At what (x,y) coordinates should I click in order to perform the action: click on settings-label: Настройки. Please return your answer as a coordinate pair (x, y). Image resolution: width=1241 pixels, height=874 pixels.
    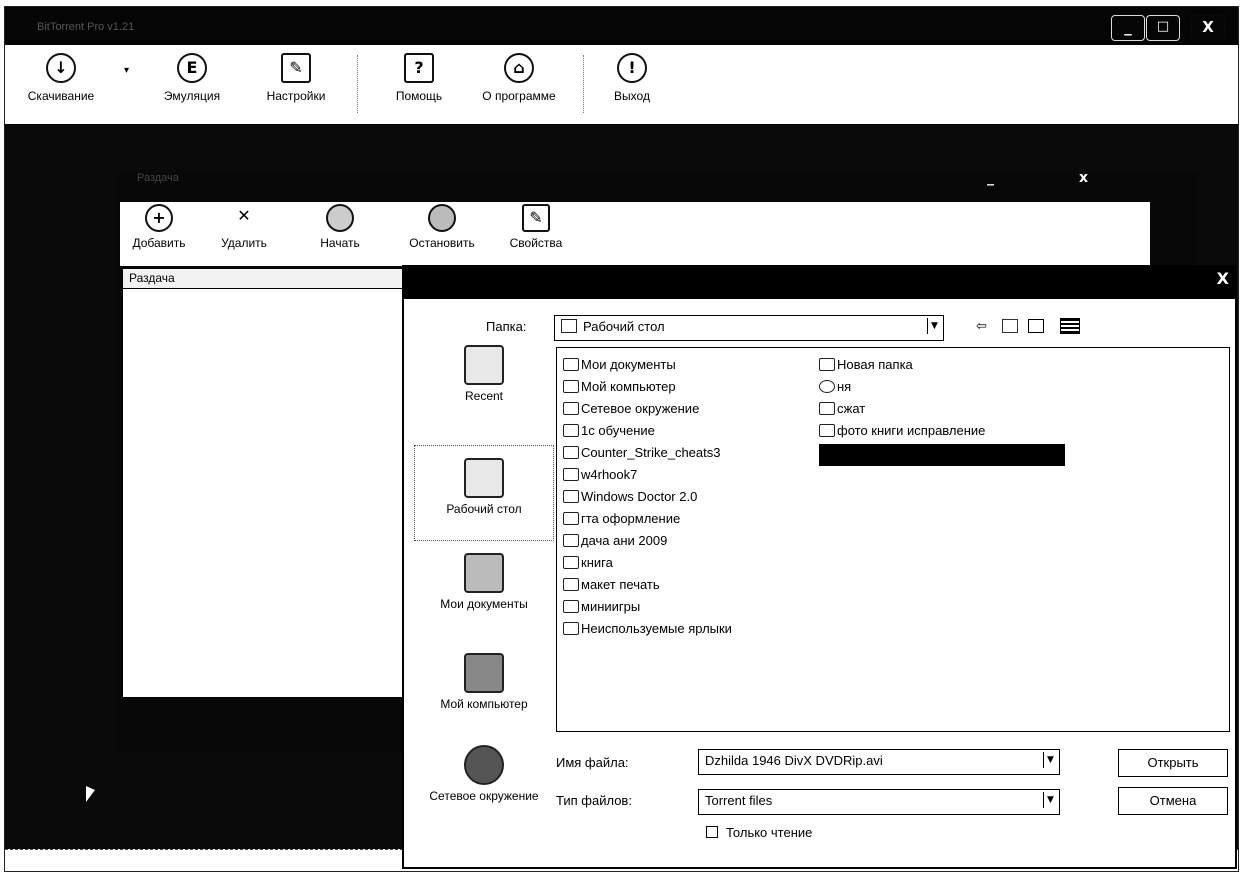
    Looking at the image, I should click on (296, 96).